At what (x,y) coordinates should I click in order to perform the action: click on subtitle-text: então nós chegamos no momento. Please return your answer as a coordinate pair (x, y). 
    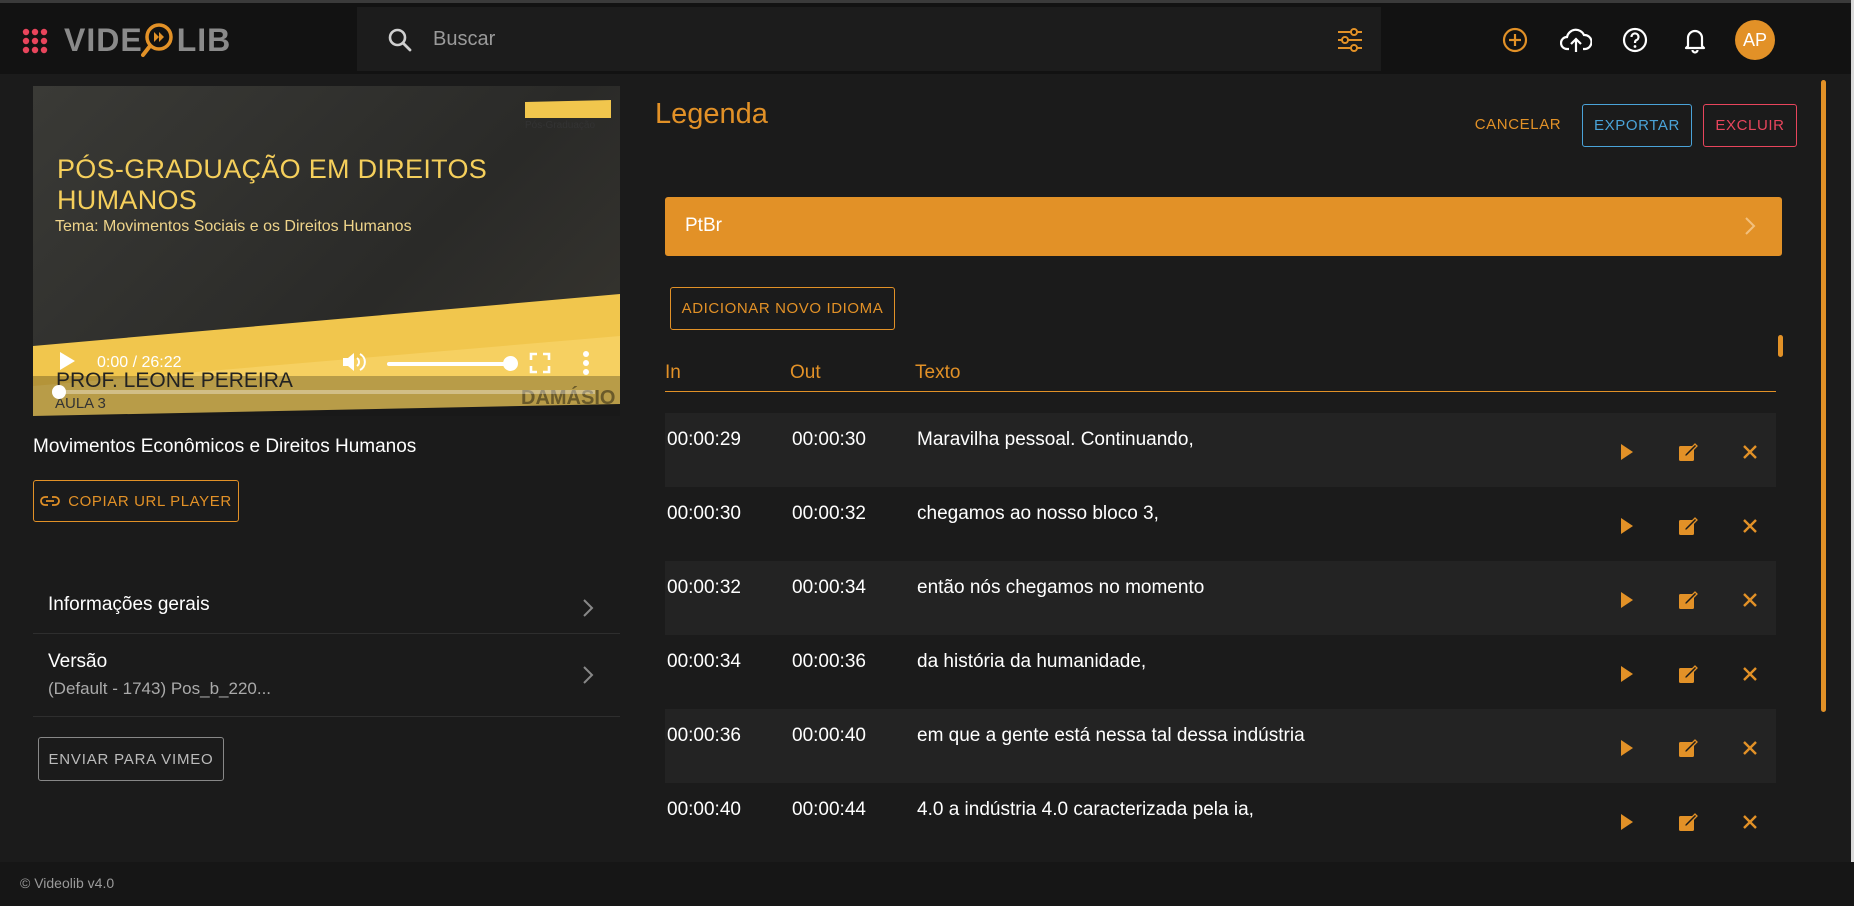
    Looking at the image, I should click on (1061, 587).